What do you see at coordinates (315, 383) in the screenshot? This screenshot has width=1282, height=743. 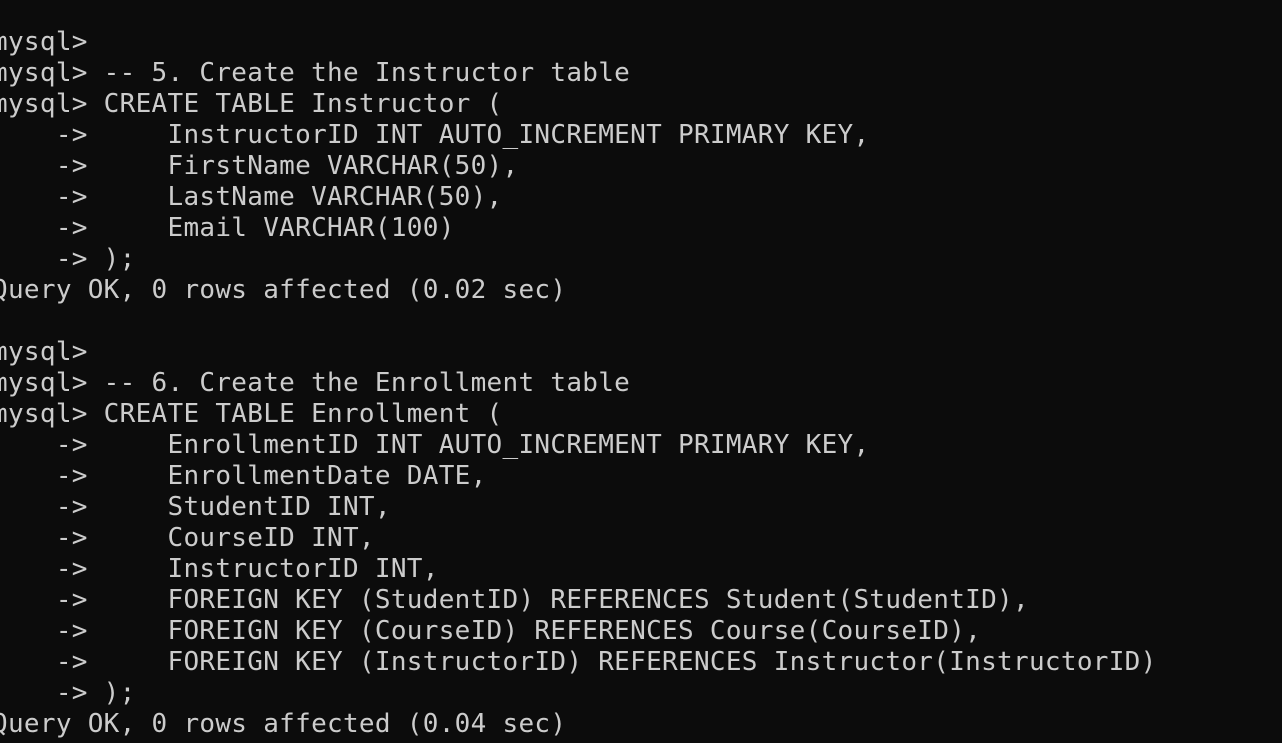 I see `terminal-line: mysql> -- 6. Create the Enrollment table` at bounding box center [315, 383].